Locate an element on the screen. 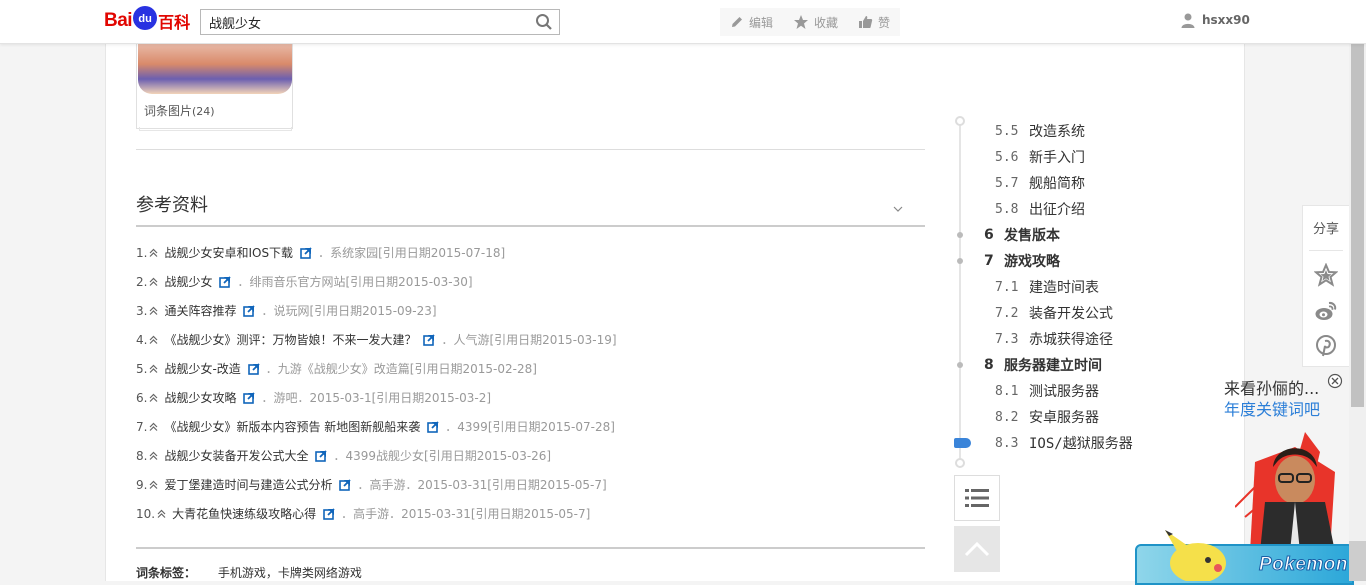 Image resolution: width=1366 pixels, height=585 pixels. reference-title: 战舰少女-改造 is located at coordinates (202, 368).